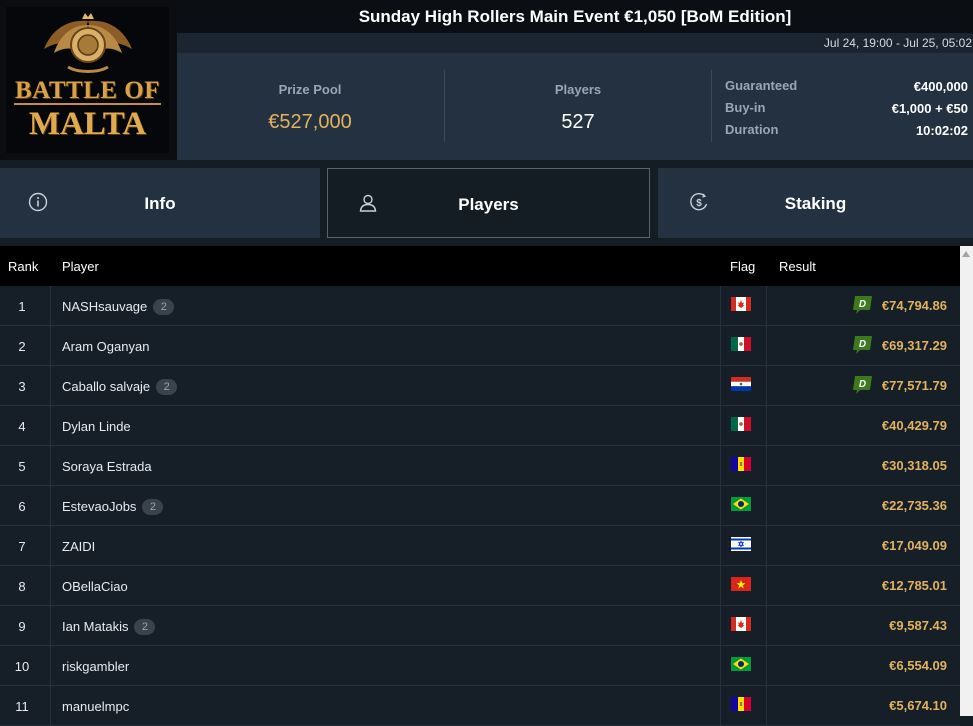  I want to click on player-name-cell: ZAIDI, so click(78, 546).